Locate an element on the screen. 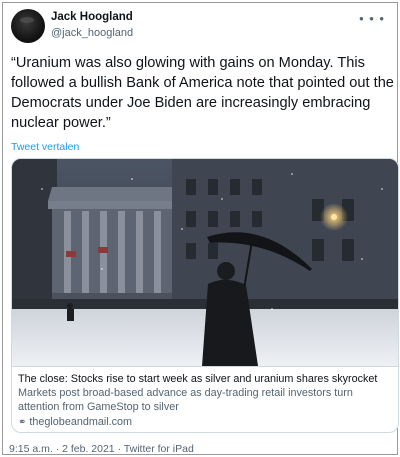 The image size is (400, 457). translate-link: Tweet vertalen is located at coordinates (45, 147).